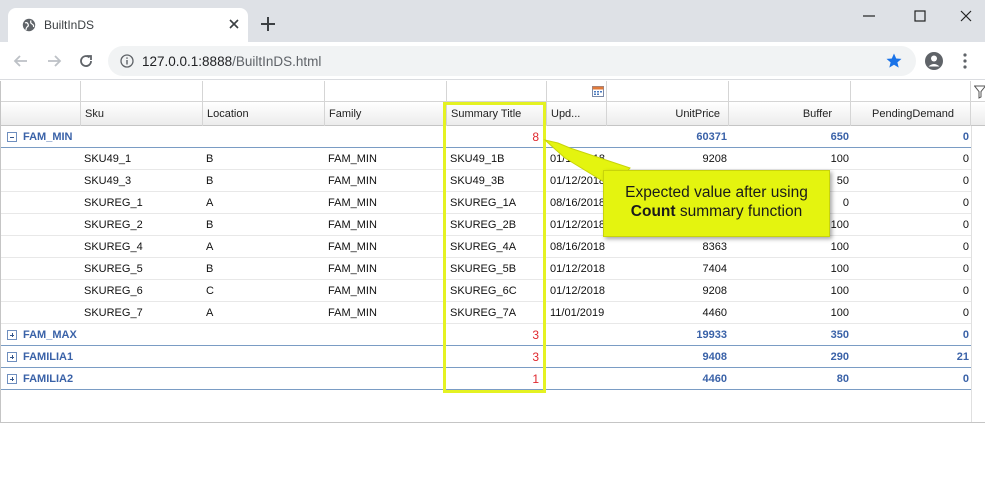  Describe the element at coordinates (50, 335) in the screenshot. I see `group-label: FAM_MAX` at that location.